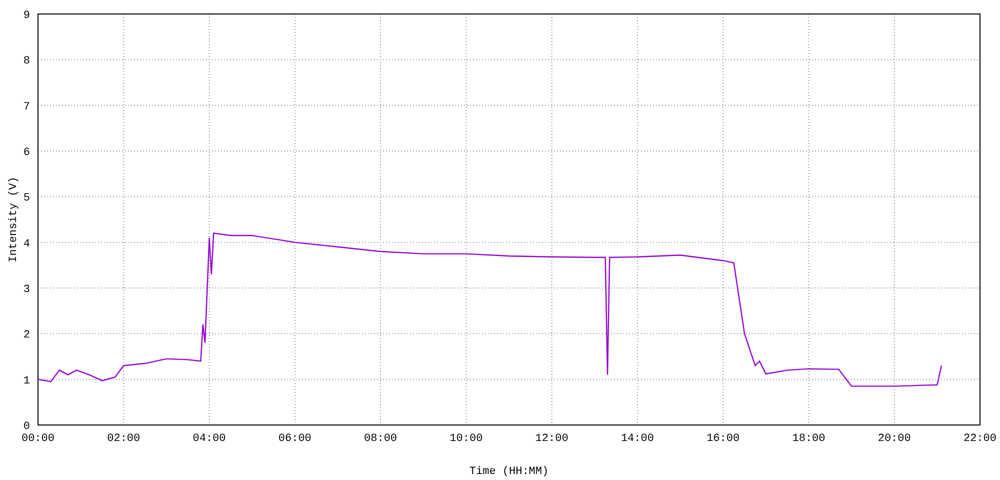 The height and width of the screenshot is (480, 1000). I want to click on axis-title: Intensity (V), so click(14, 219).